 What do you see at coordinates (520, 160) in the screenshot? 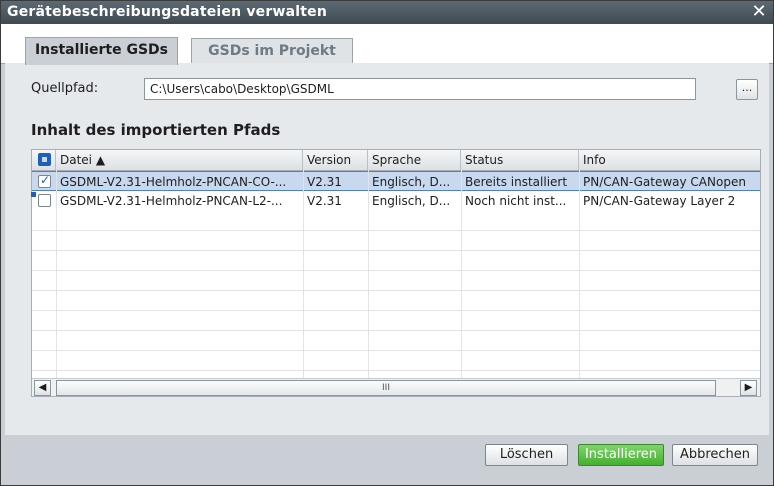
I see `column-header-status: Status` at bounding box center [520, 160].